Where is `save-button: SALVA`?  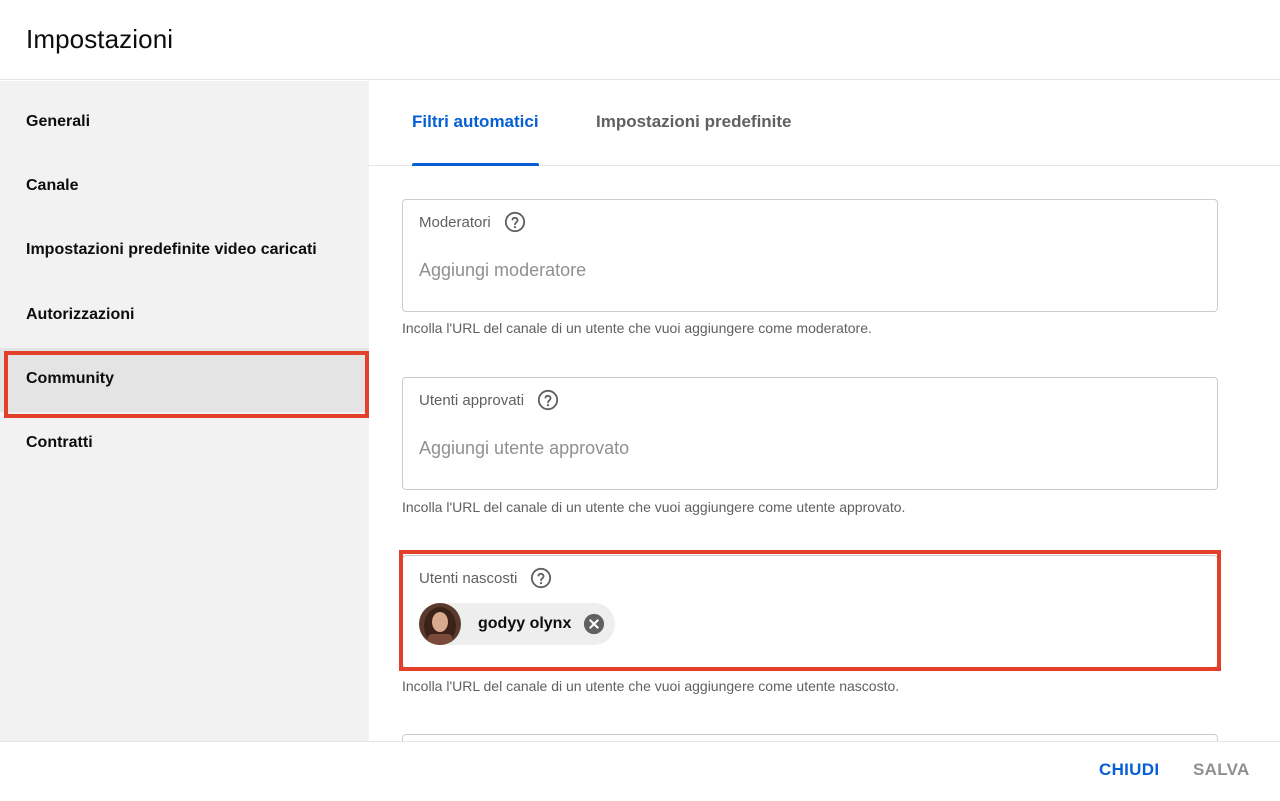
save-button: SALVA is located at coordinates (1221, 770).